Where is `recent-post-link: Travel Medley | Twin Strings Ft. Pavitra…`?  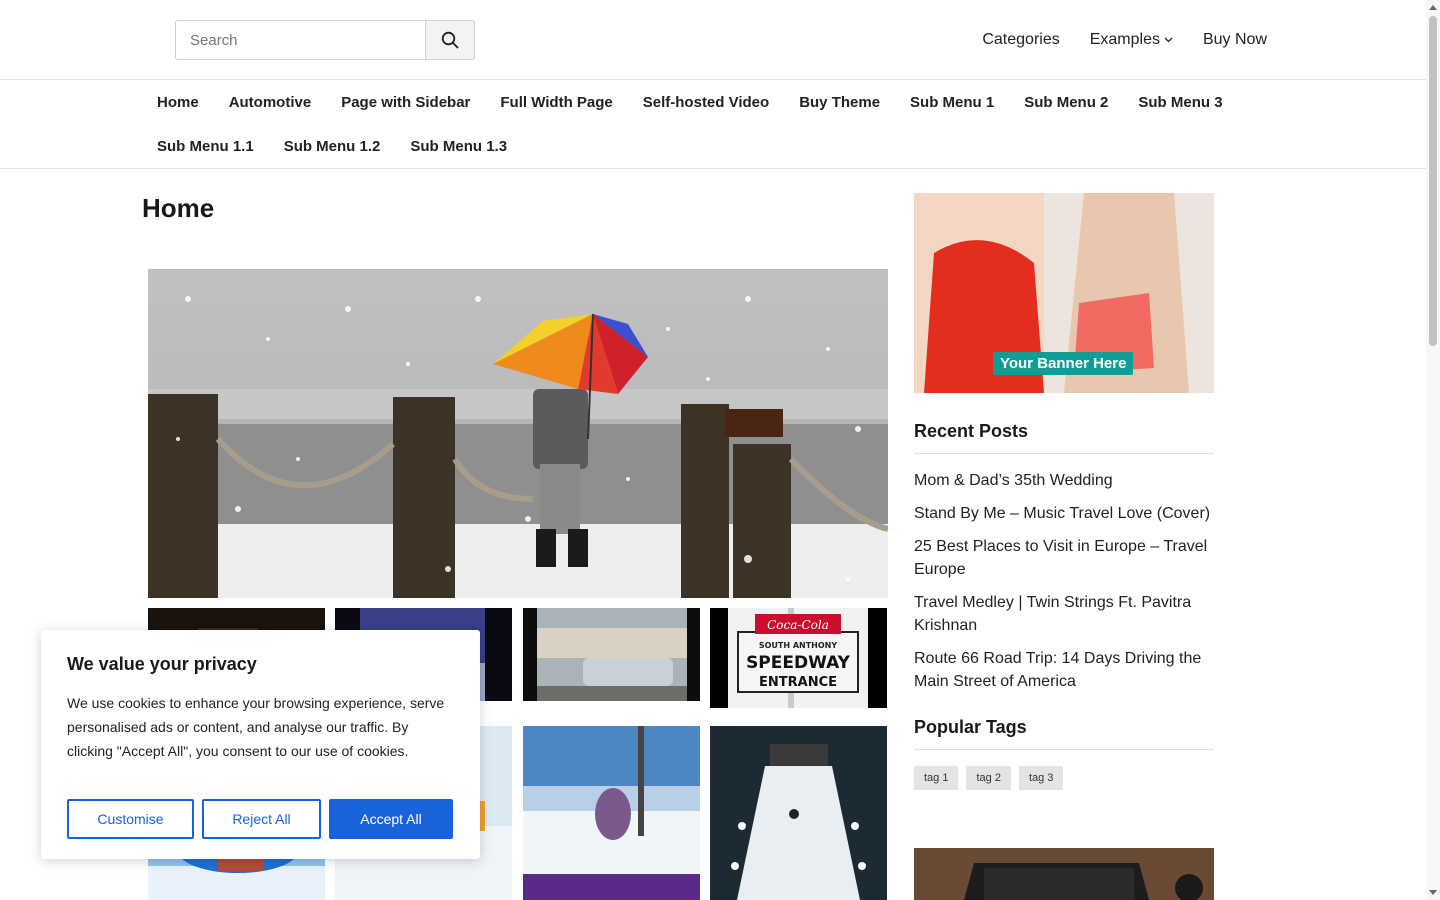
recent-post-link: Travel Medley | Twin Strings Ft. Pavitra… is located at coordinates (1064, 614).